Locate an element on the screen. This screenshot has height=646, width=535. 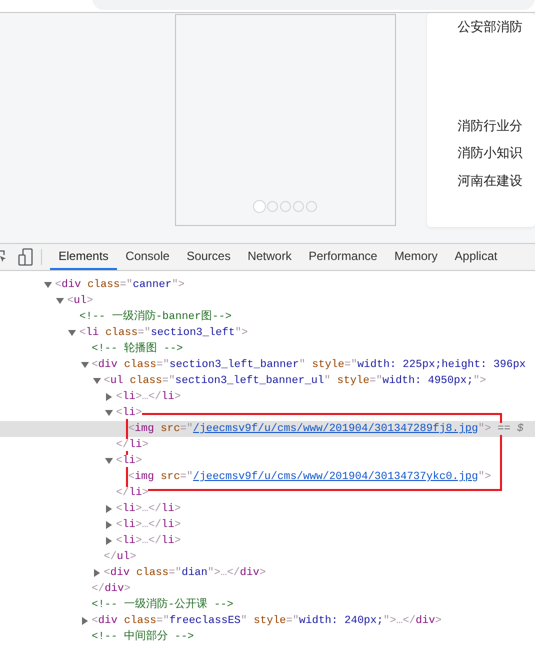
devtools-tab: Memory is located at coordinates (416, 257).